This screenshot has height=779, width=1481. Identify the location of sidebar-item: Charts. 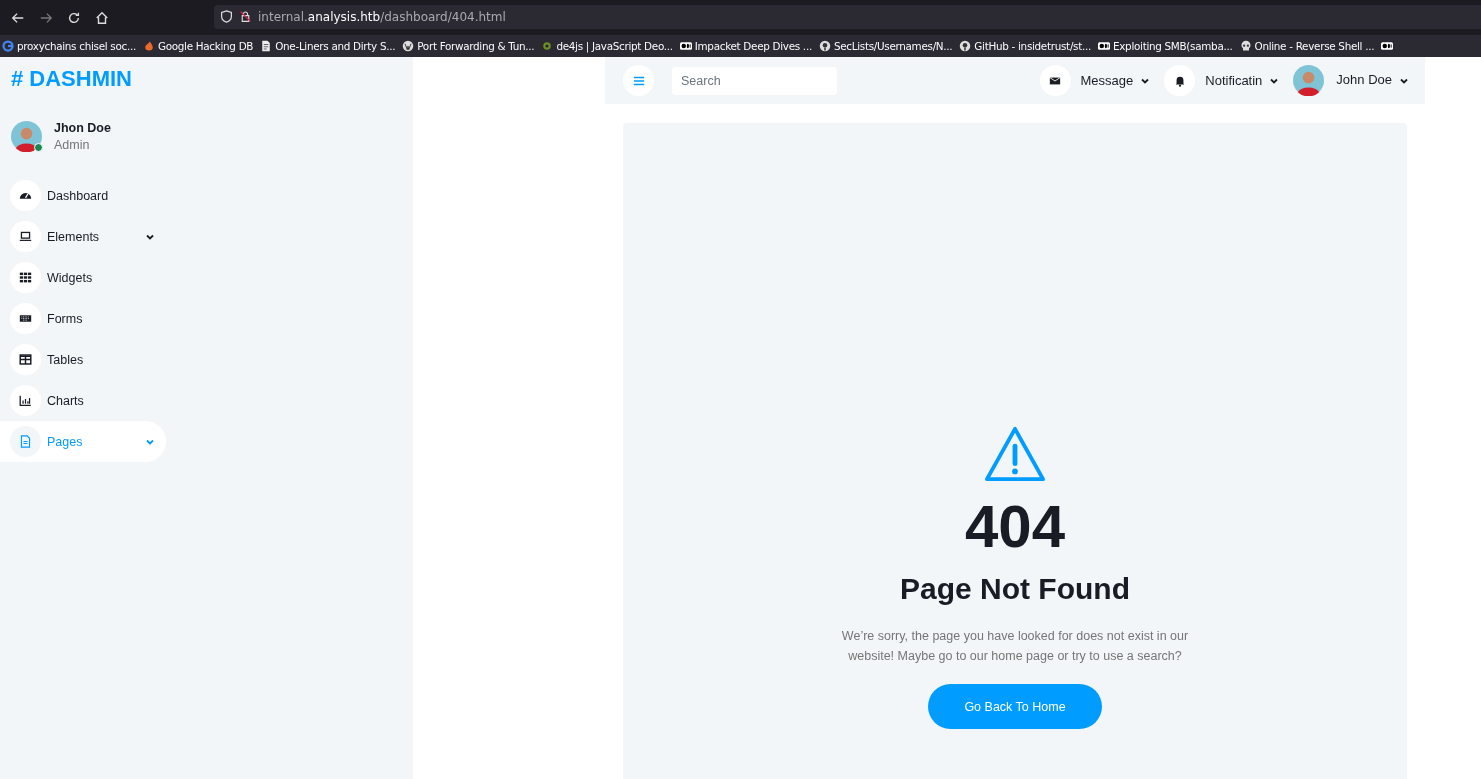
(83, 400).